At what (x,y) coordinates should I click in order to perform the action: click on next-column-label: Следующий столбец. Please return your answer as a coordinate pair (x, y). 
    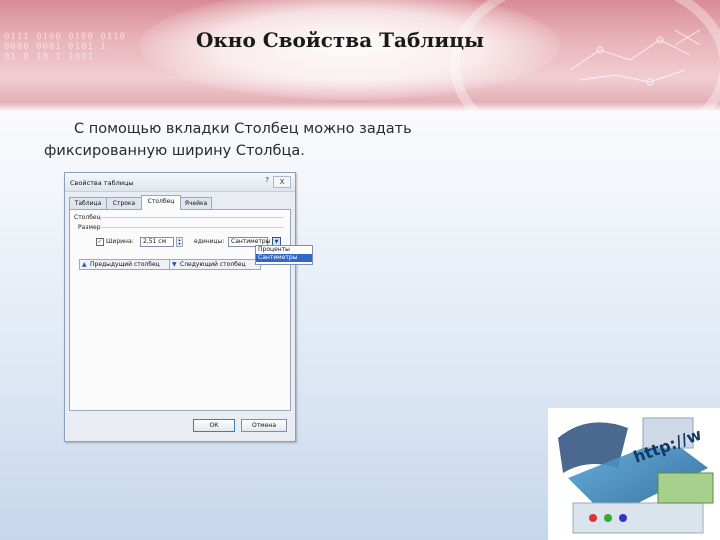
    Looking at the image, I should click on (213, 264).